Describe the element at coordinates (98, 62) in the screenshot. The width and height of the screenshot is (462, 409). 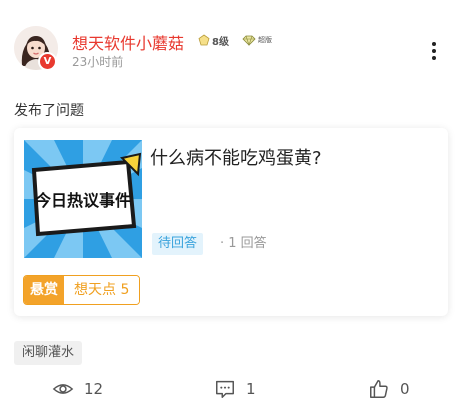
I see `post-time: 23小时前` at that location.